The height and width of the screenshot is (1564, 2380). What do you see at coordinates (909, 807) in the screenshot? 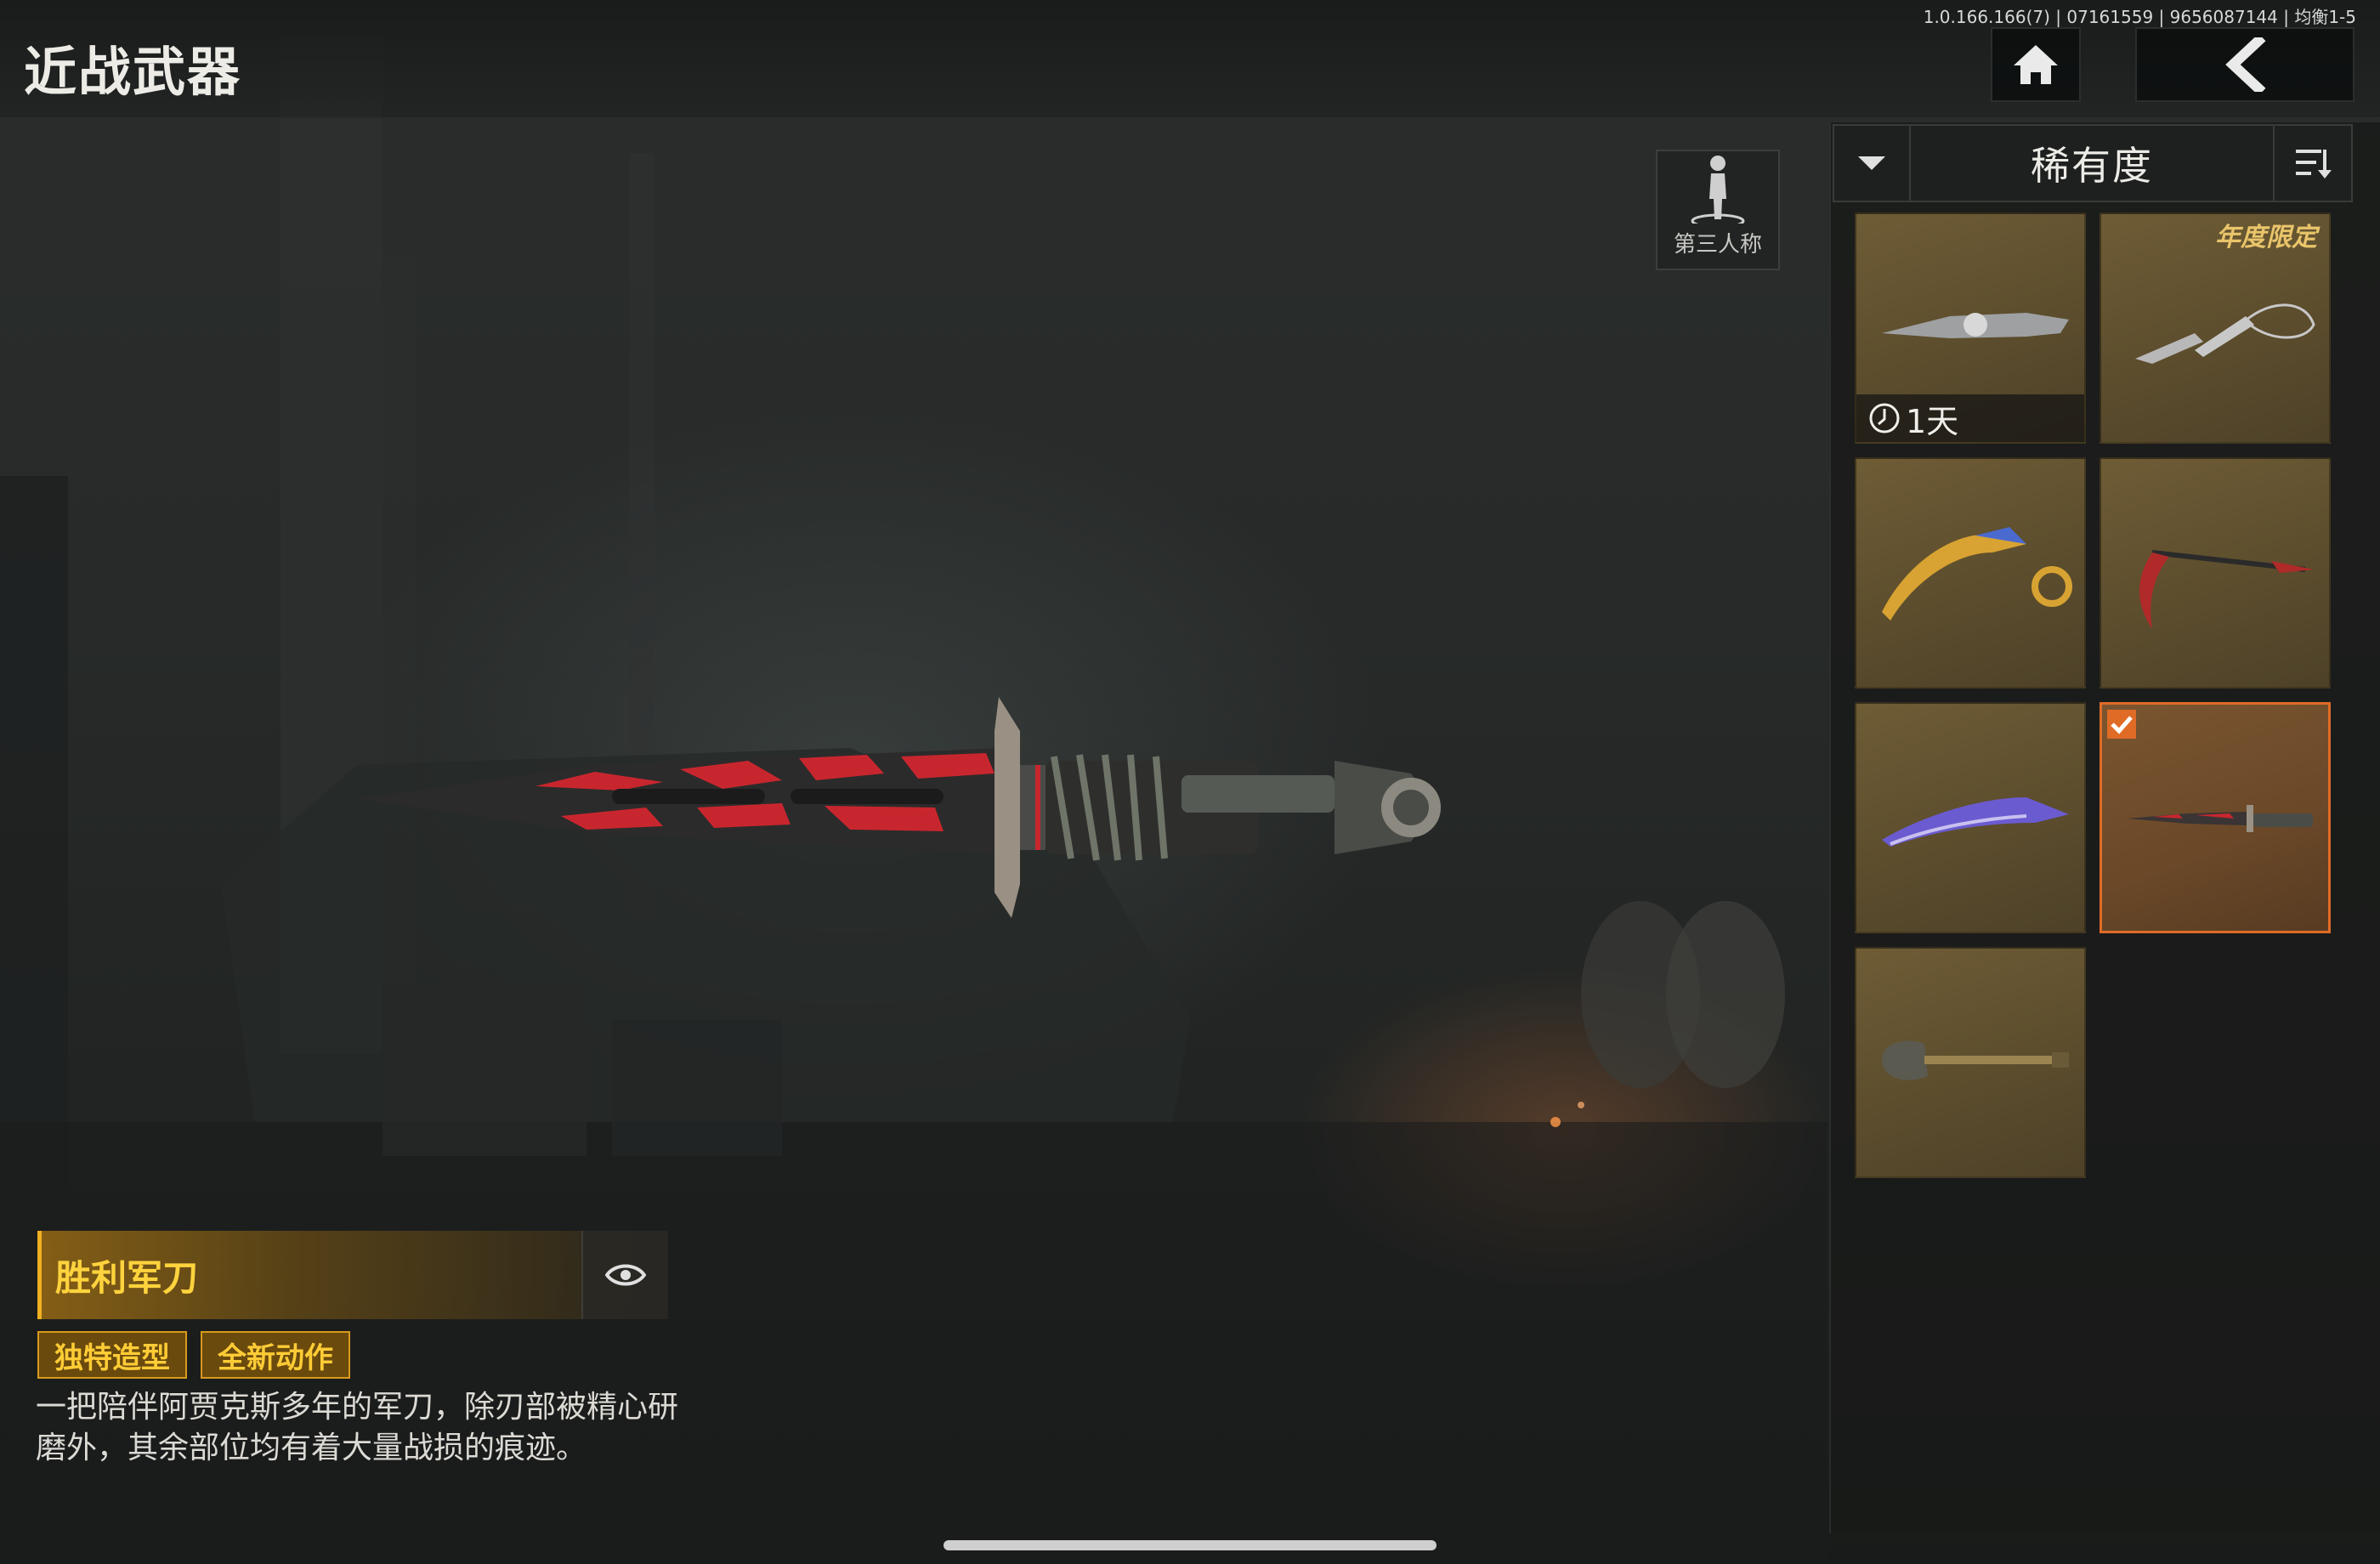
I see `weapon-preview` at bounding box center [909, 807].